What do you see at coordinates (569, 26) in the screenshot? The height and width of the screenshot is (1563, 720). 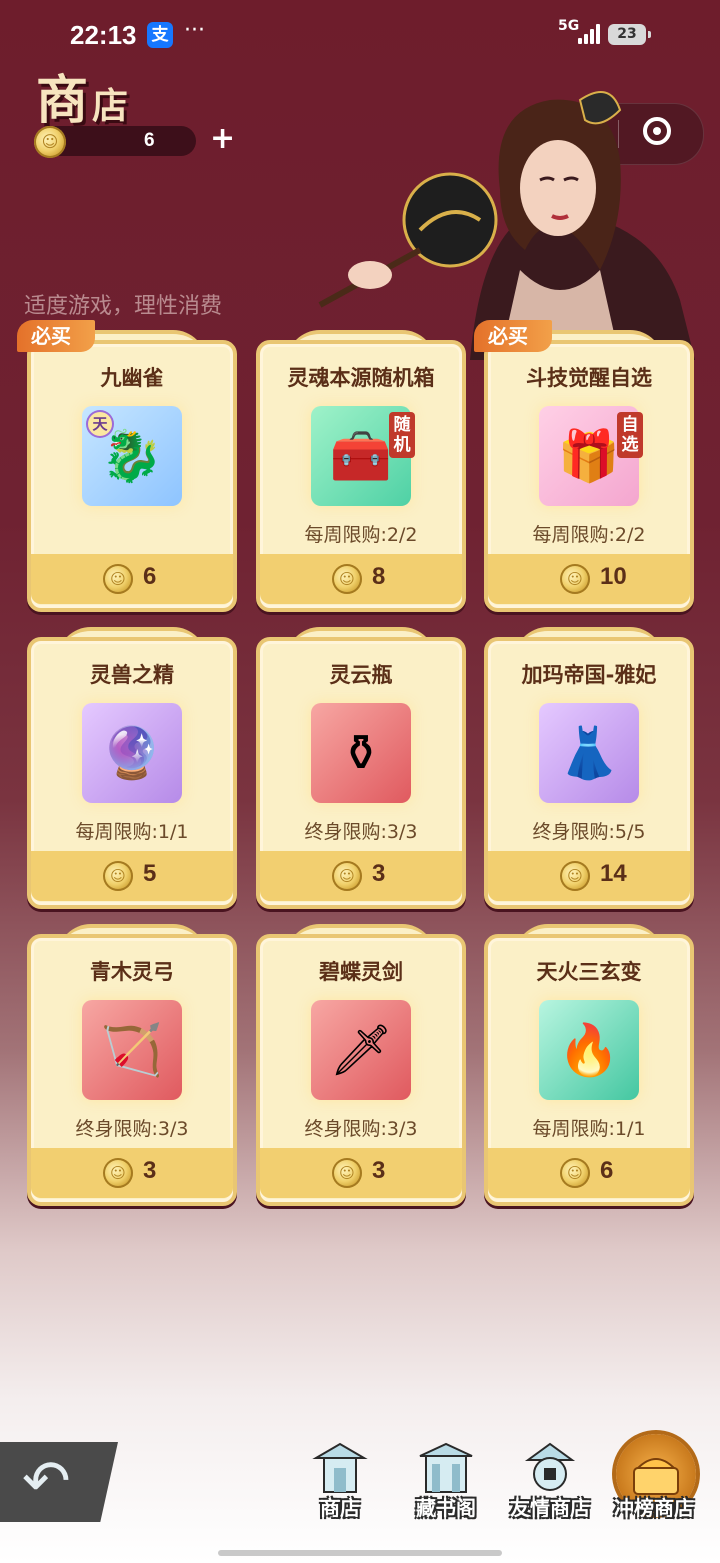 I see `network-label: 5G` at bounding box center [569, 26].